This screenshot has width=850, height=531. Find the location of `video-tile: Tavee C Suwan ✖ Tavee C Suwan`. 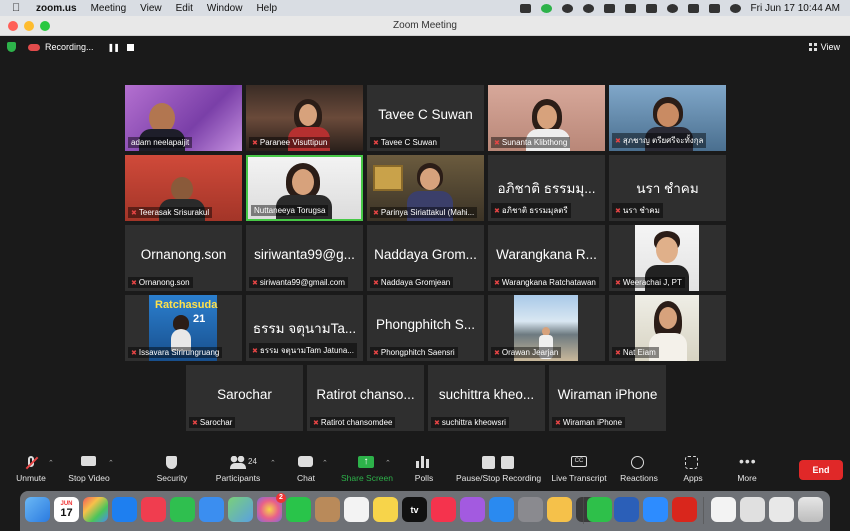

video-tile: Tavee C Suwan ✖ Tavee C Suwan is located at coordinates (425, 118).